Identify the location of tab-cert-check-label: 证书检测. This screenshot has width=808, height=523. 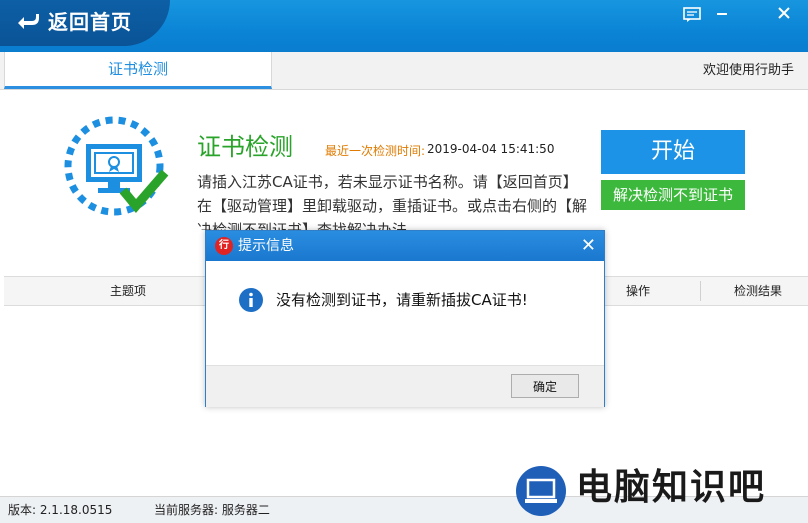
(137, 69).